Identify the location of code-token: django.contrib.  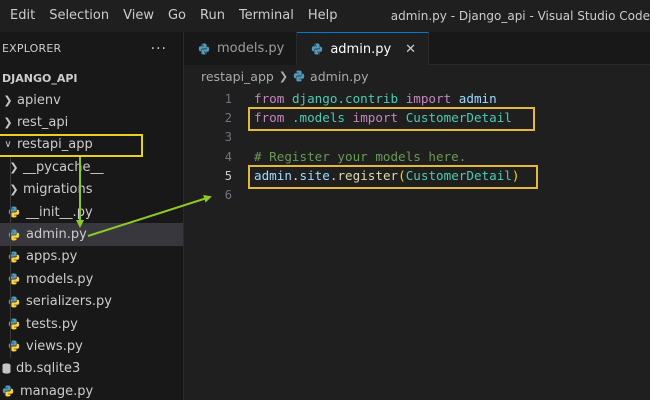
(345, 99).